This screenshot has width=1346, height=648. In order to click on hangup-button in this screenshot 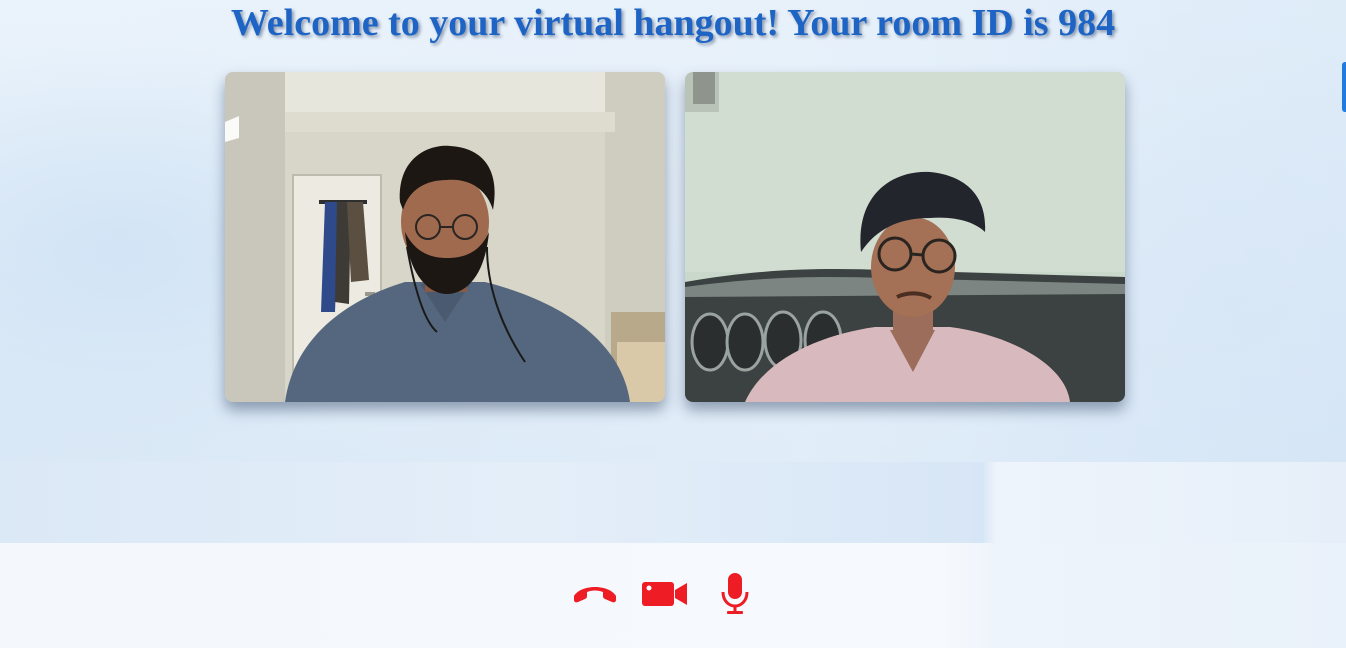, I will do `click(595, 594)`.